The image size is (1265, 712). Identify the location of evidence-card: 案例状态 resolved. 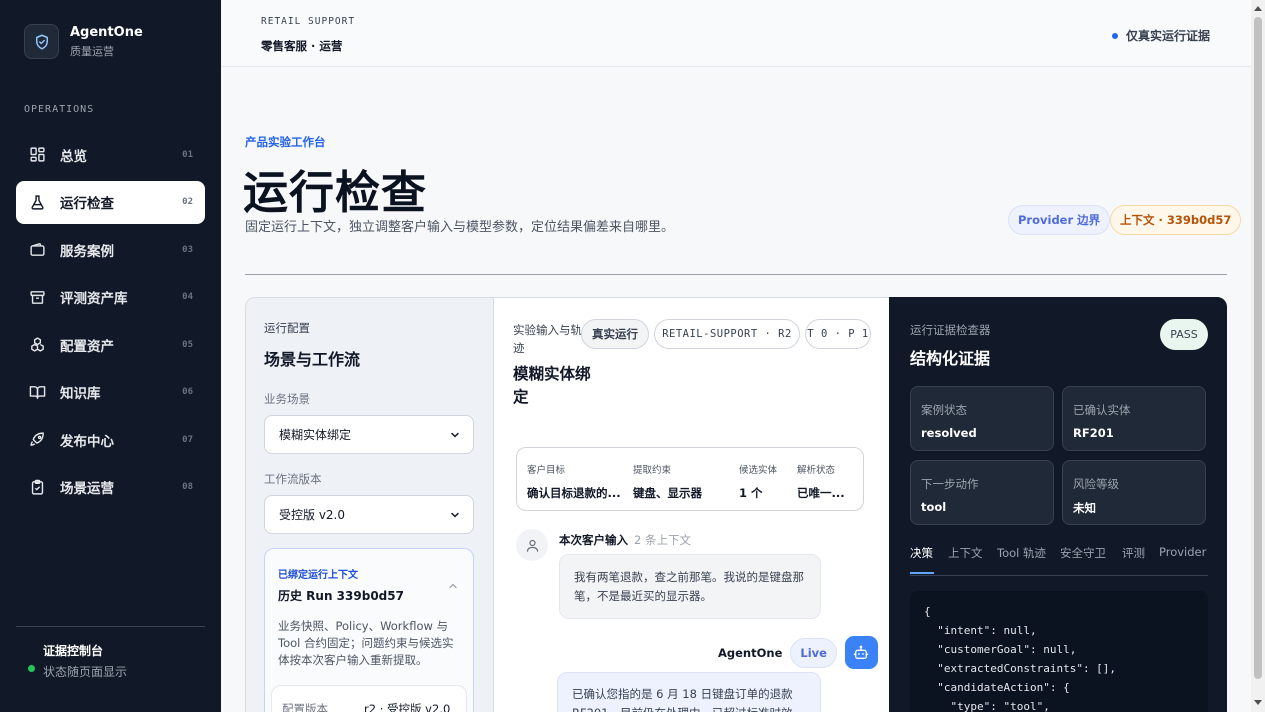
(982, 418).